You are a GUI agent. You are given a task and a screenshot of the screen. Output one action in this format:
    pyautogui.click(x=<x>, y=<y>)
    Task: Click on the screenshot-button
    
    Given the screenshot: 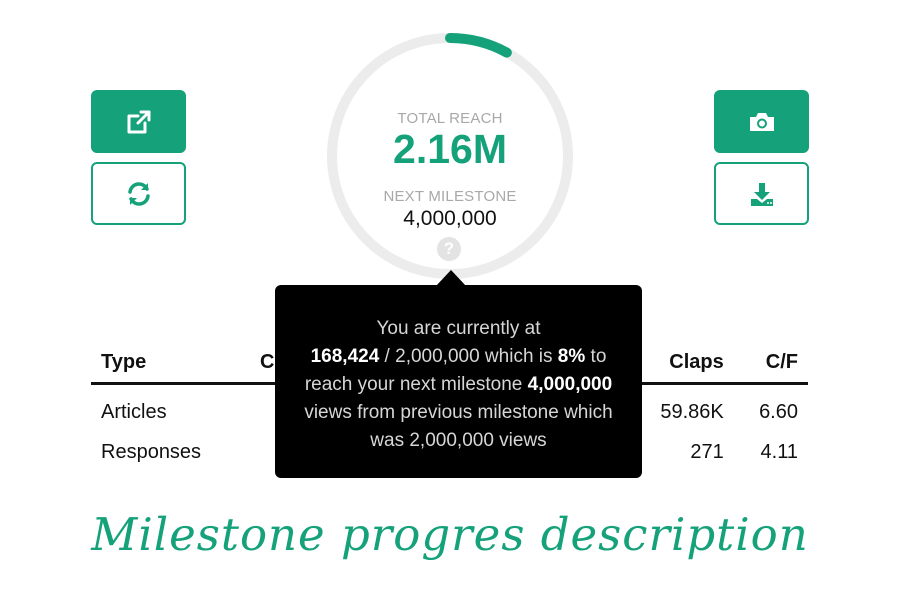 What is the action you would take?
    pyautogui.click(x=761, y=121)
    